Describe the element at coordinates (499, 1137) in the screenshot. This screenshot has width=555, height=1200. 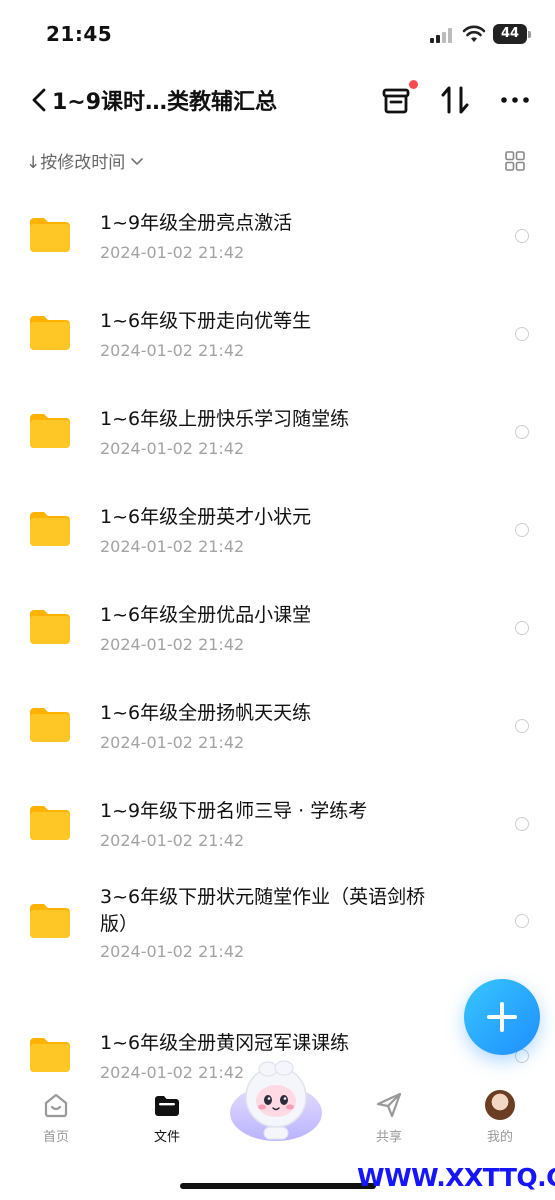
I see `nav-profile-label: 我的` at that location.